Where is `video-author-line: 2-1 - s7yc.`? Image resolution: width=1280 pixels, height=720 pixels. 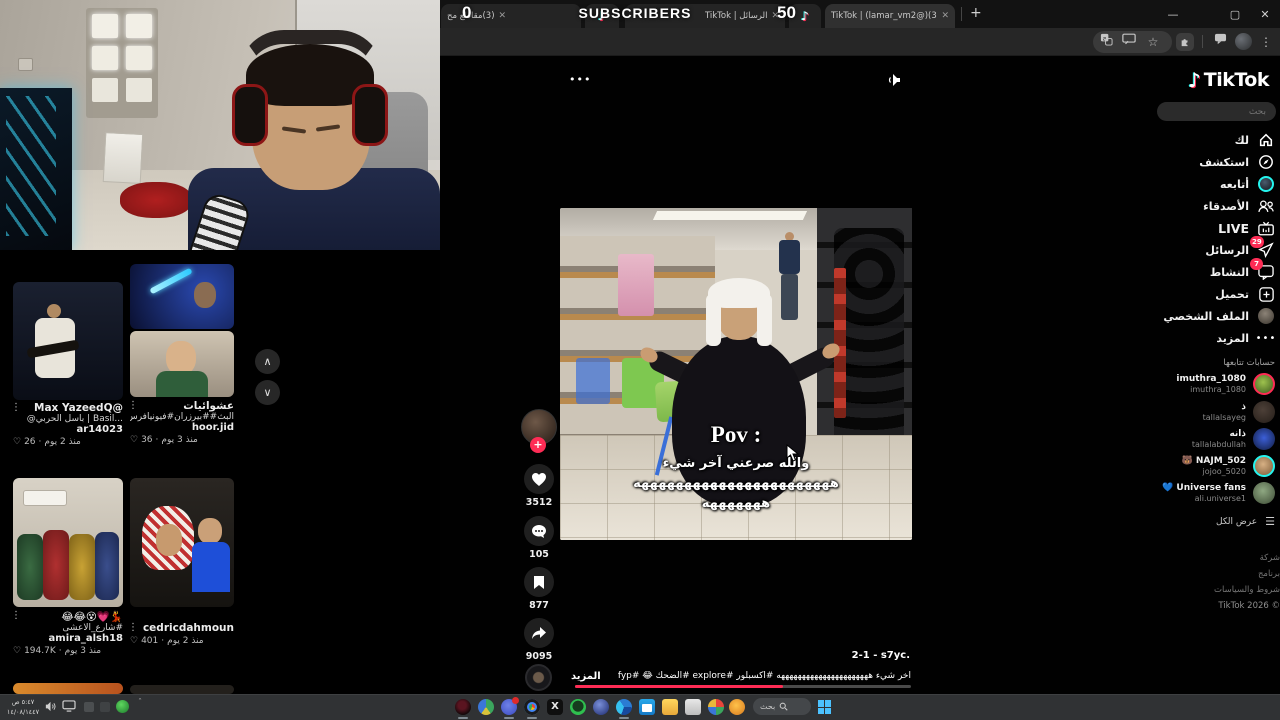
video-author-line: 2-1 - s7yc. is located at coordinates (805, 655).